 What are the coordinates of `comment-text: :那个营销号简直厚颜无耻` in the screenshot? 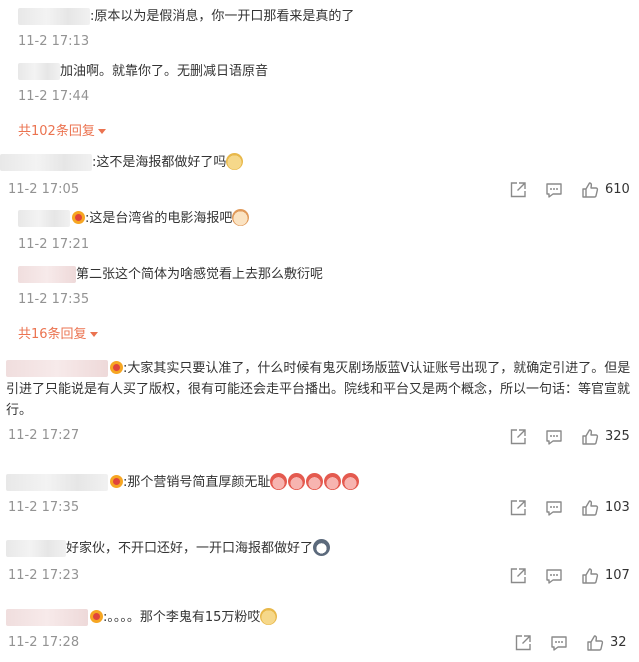 It's located at (197, 482).